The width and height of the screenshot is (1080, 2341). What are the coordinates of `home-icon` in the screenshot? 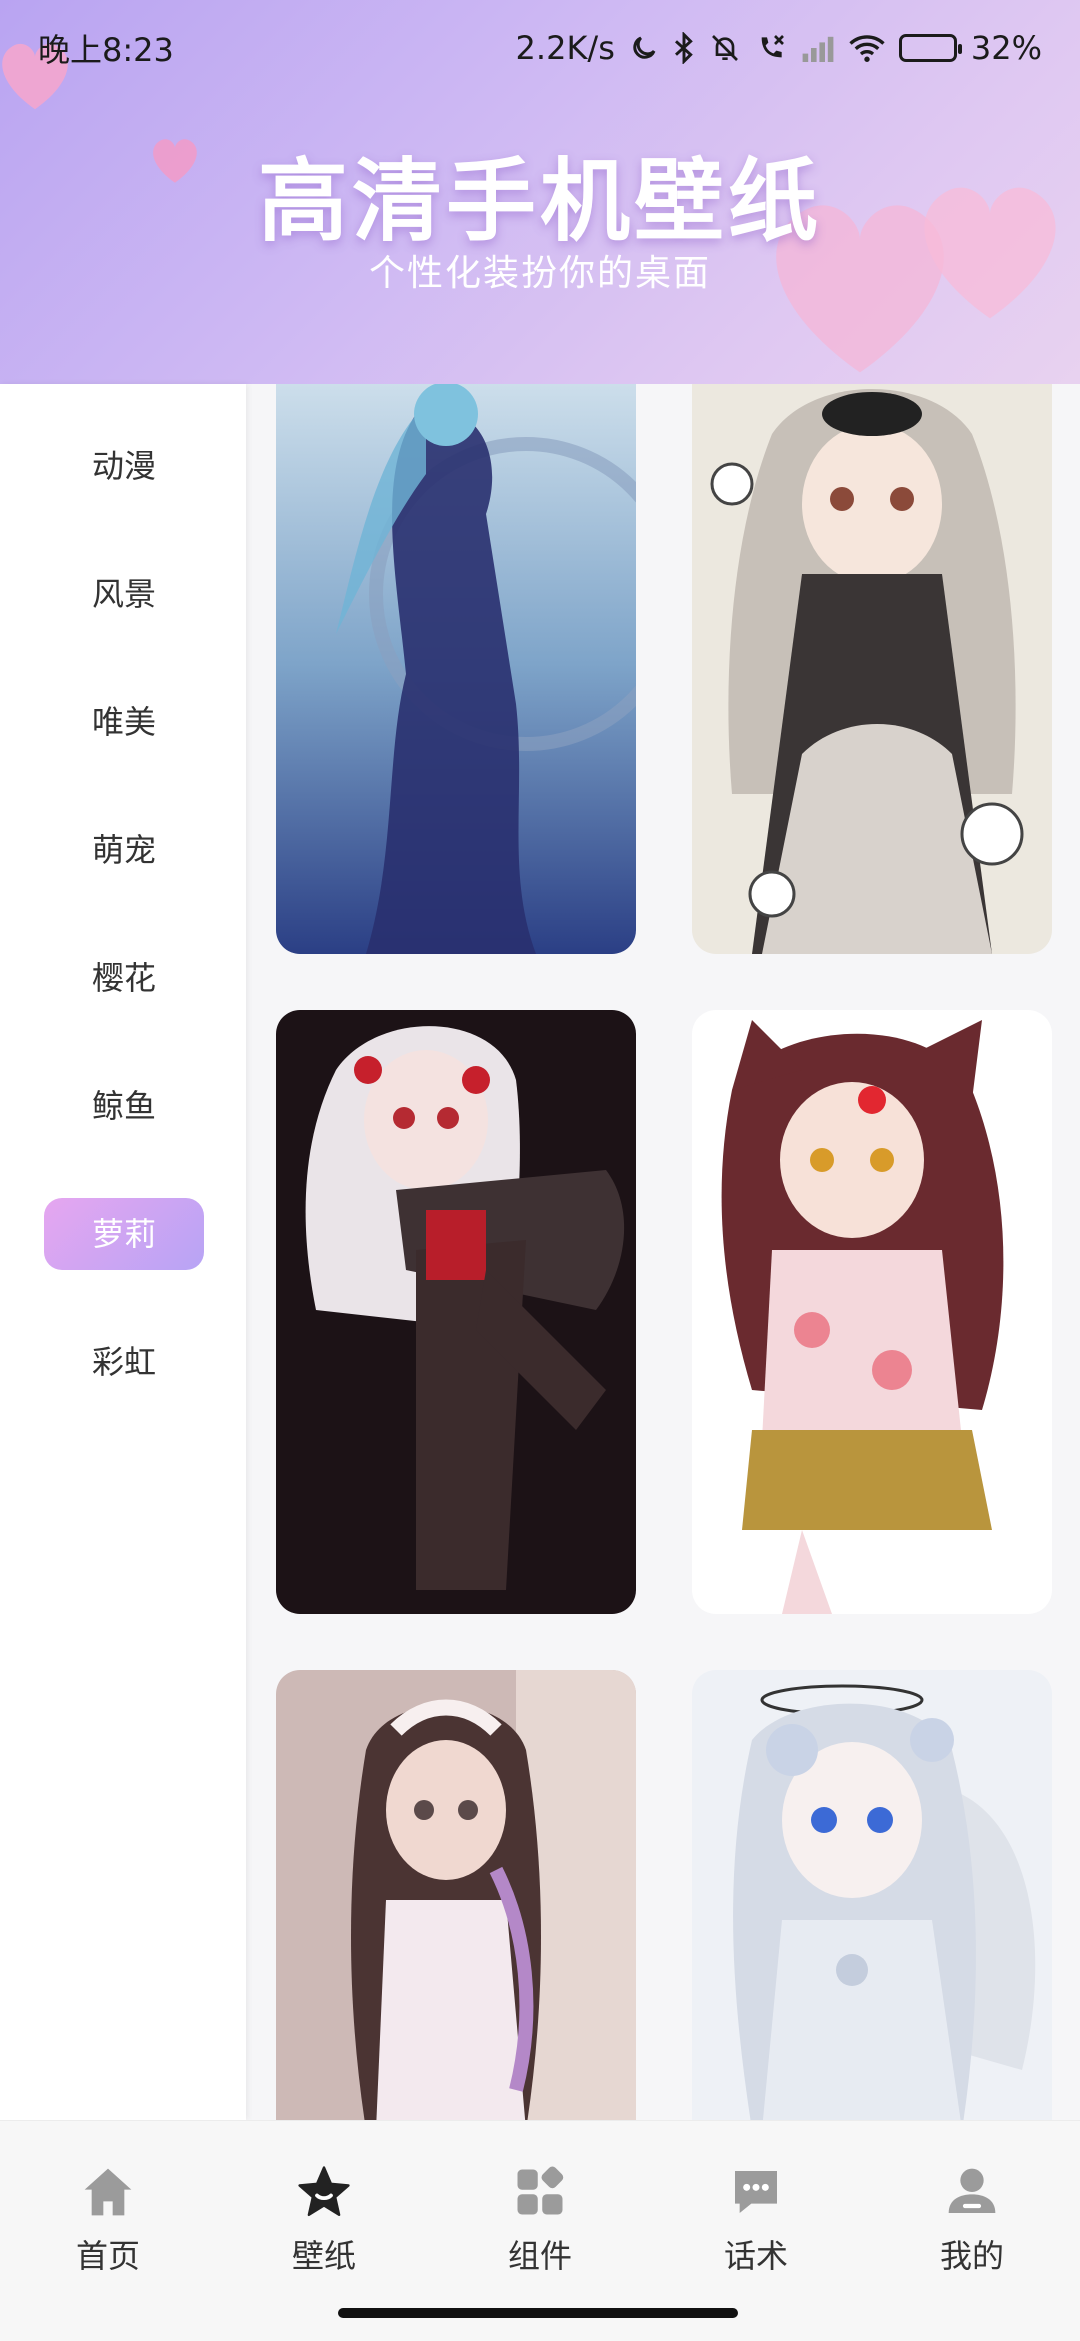 It's located at (108, 2192).